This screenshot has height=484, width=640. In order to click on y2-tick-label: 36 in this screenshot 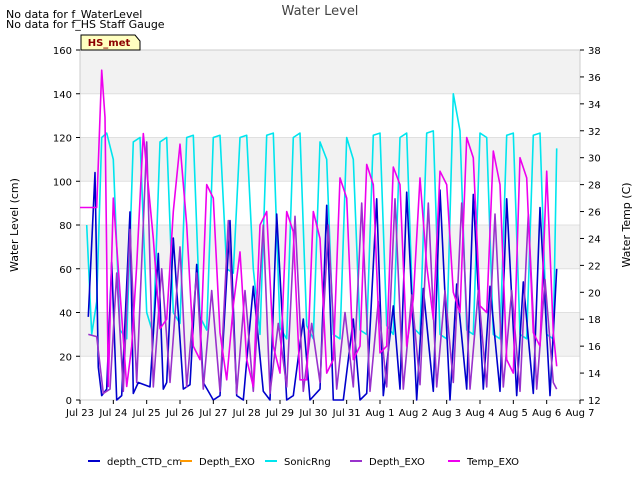, I will do `click(594, 78)`.